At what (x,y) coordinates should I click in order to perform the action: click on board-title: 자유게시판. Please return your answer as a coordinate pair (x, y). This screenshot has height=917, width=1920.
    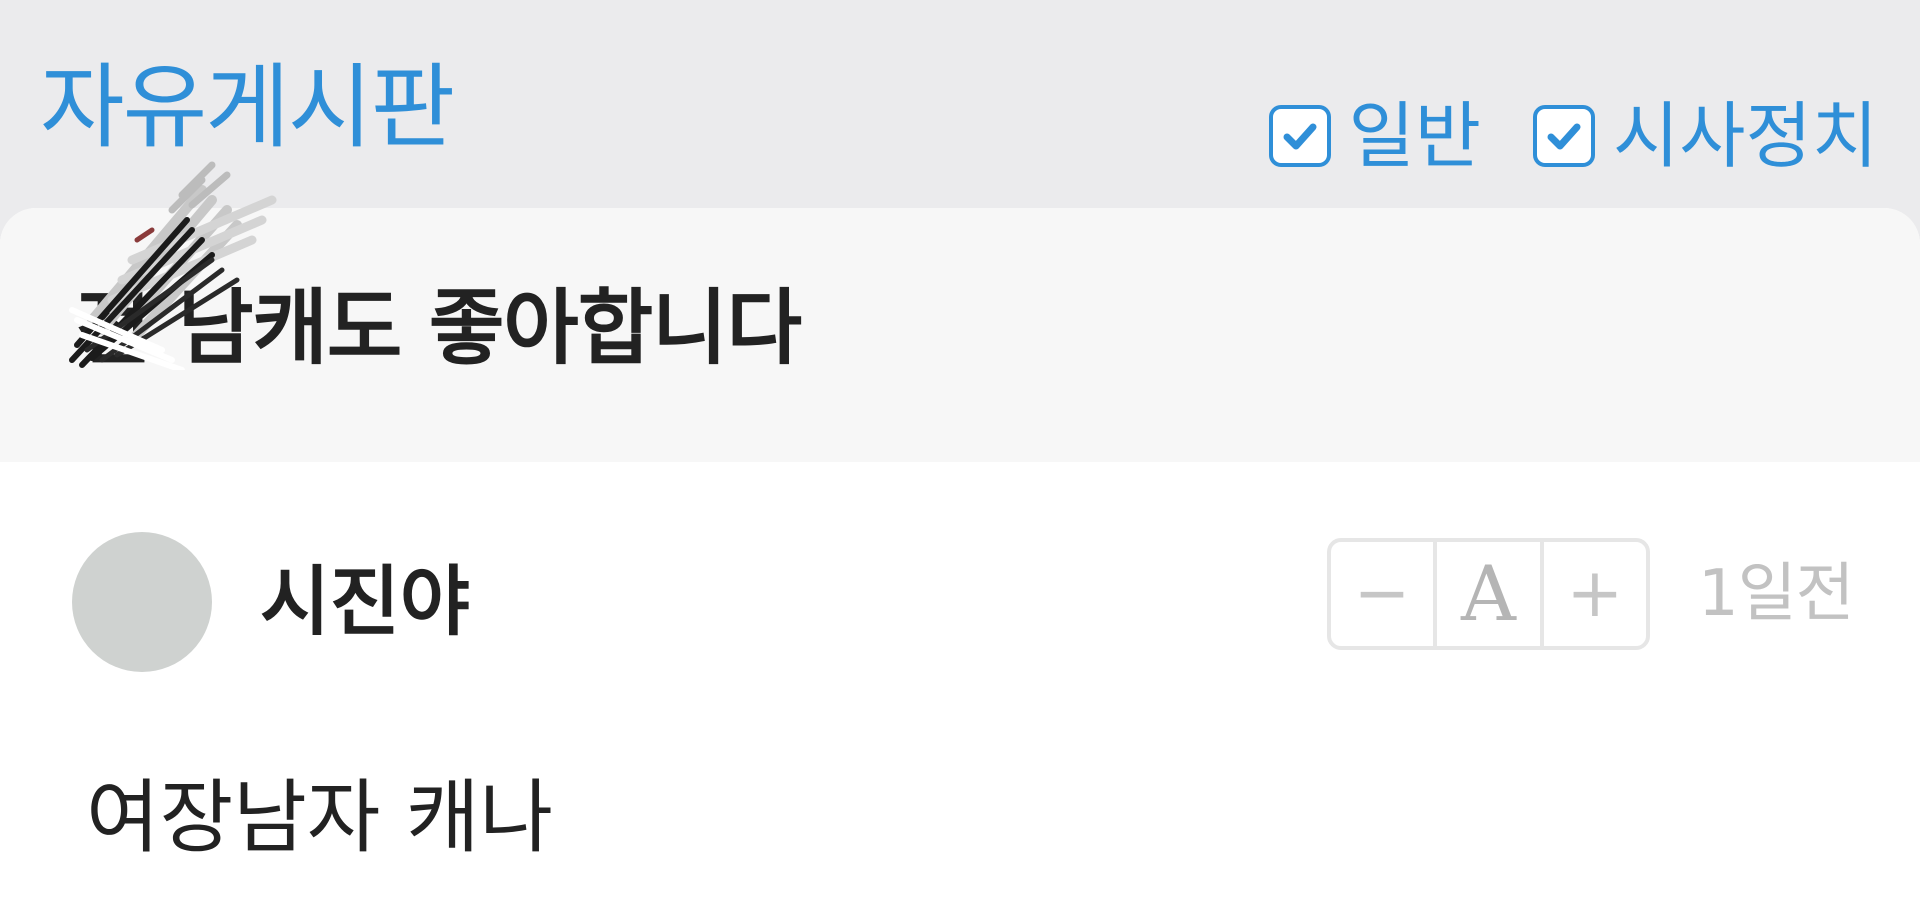
    Looking at the image, I should click on (247, 108).